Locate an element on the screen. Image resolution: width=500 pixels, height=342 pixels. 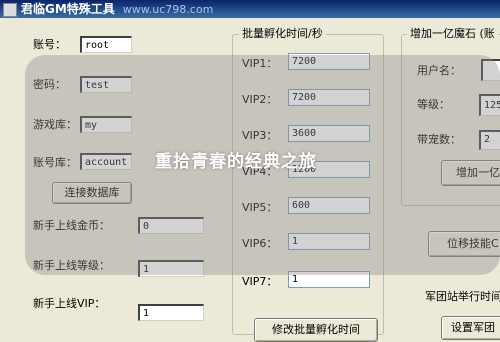
title-watermark: www.uc798.com is located at coordinates (168, 9).